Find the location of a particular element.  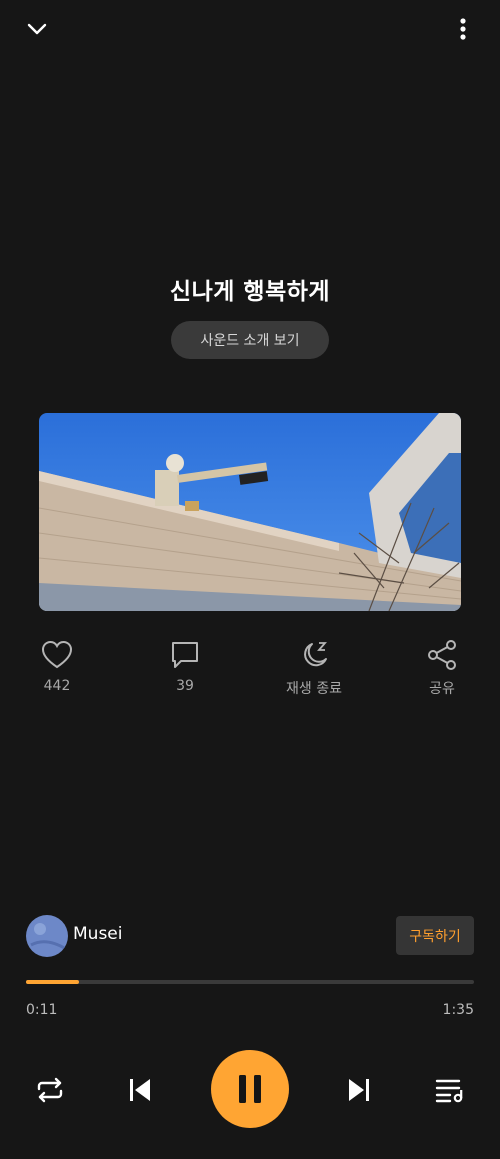

sleep-timer-button: 재생 종료 is located at coordinates (314, 669).